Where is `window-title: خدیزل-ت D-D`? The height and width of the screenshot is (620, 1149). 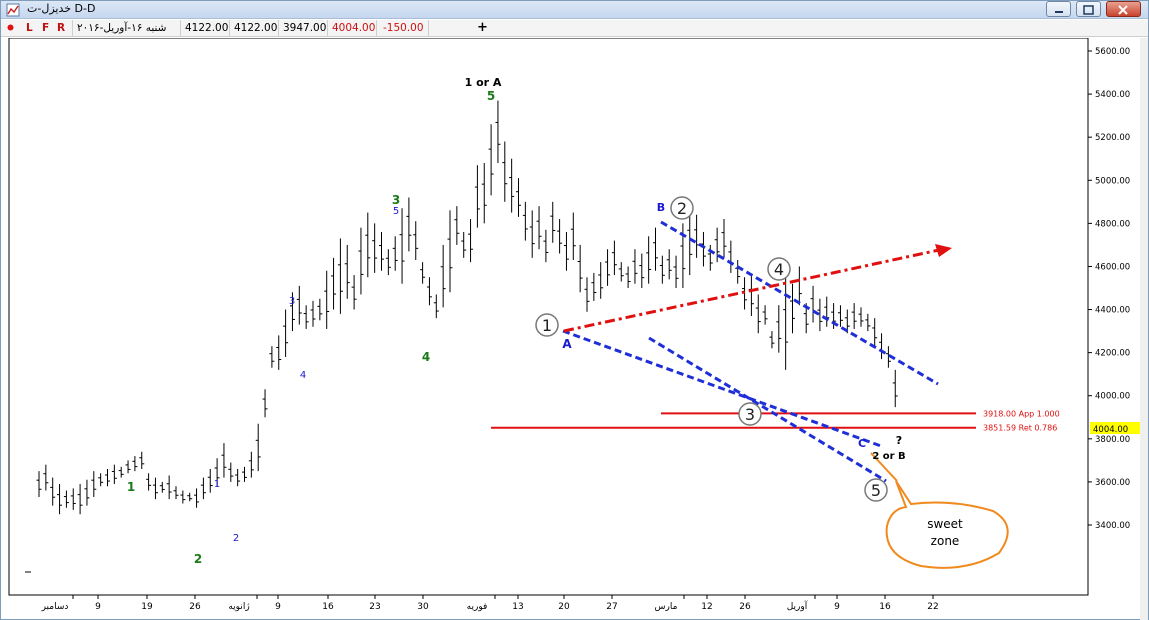
window-title: خدیزل-ت D-D is located at coordinates (61, 8).